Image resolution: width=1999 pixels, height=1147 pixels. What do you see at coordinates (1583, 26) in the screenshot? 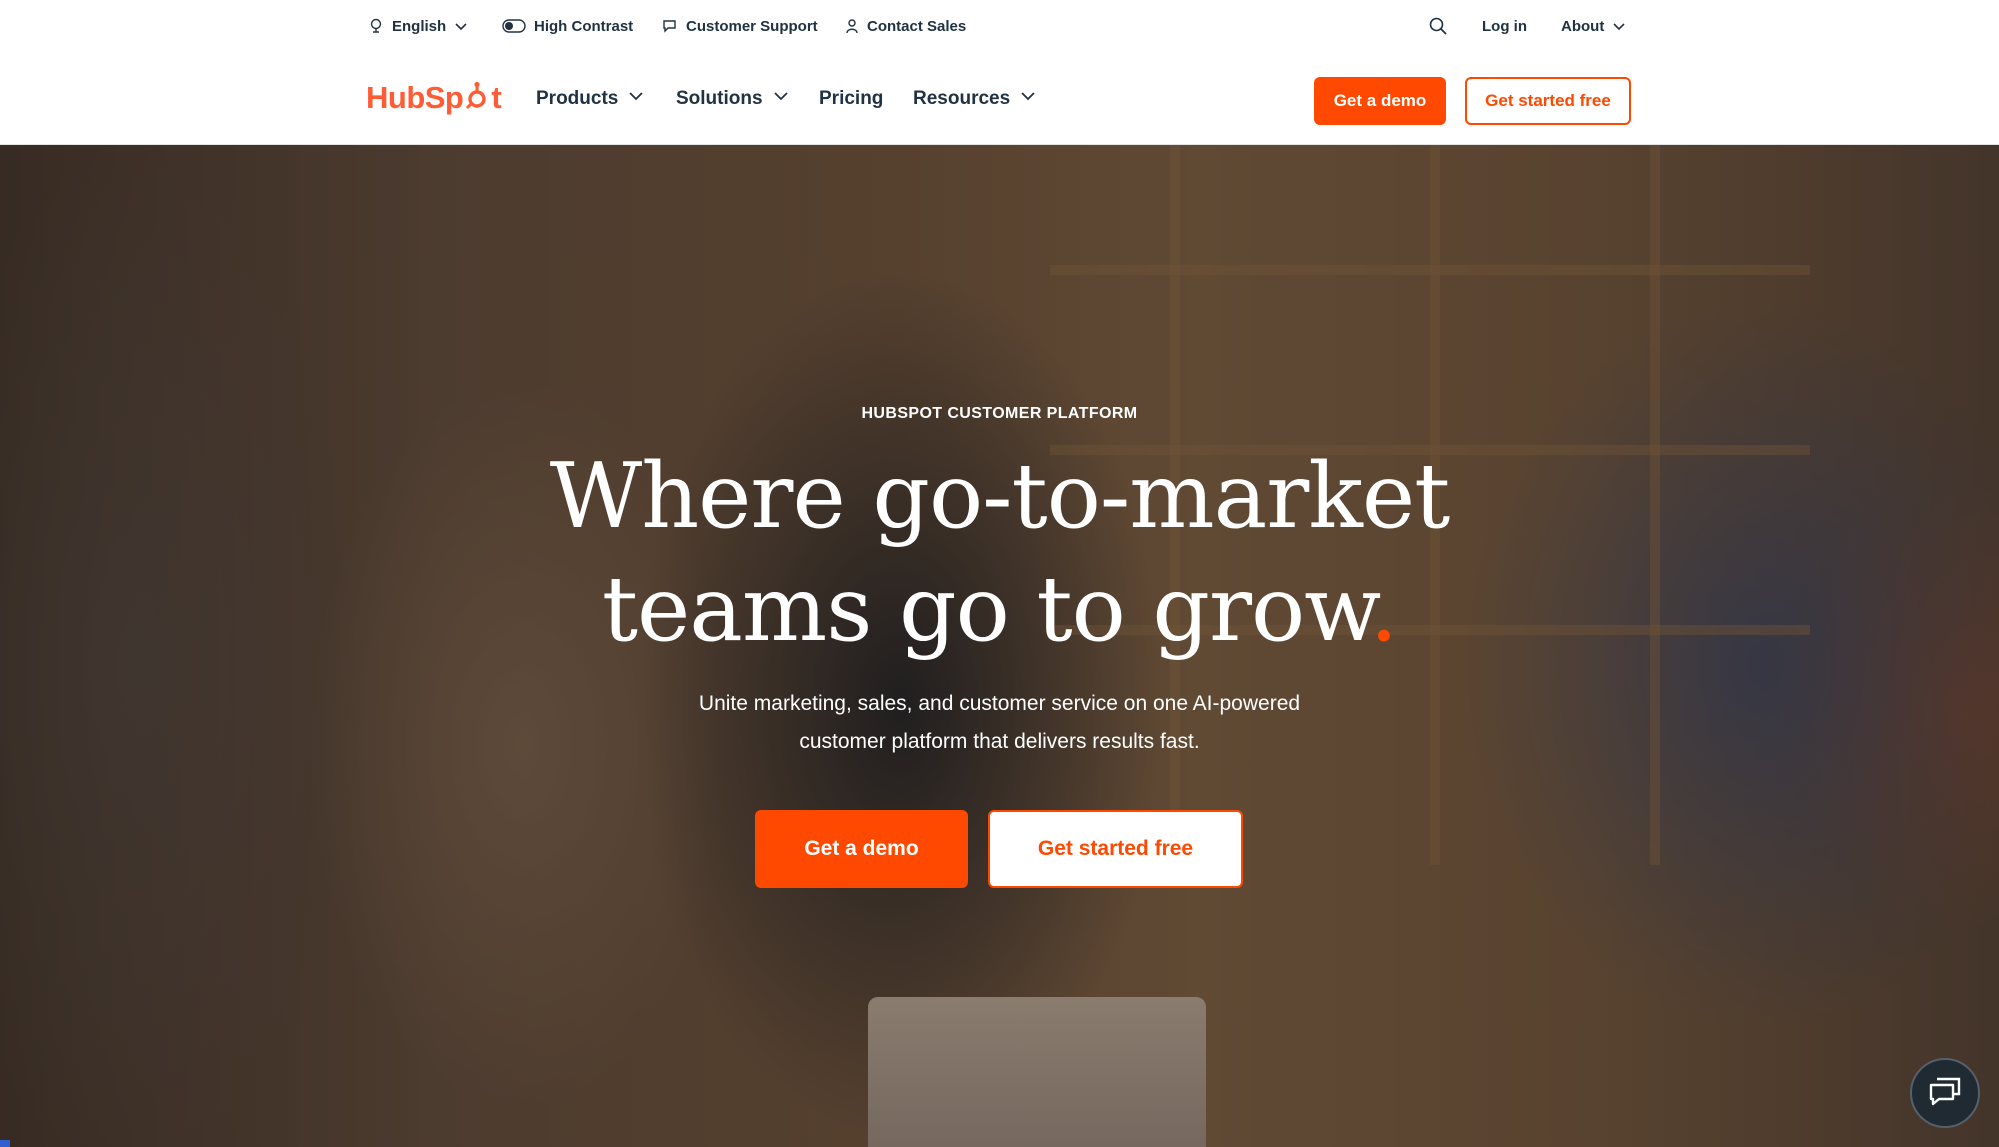
I see `about-label: About` at bounding box center [1583, 26].